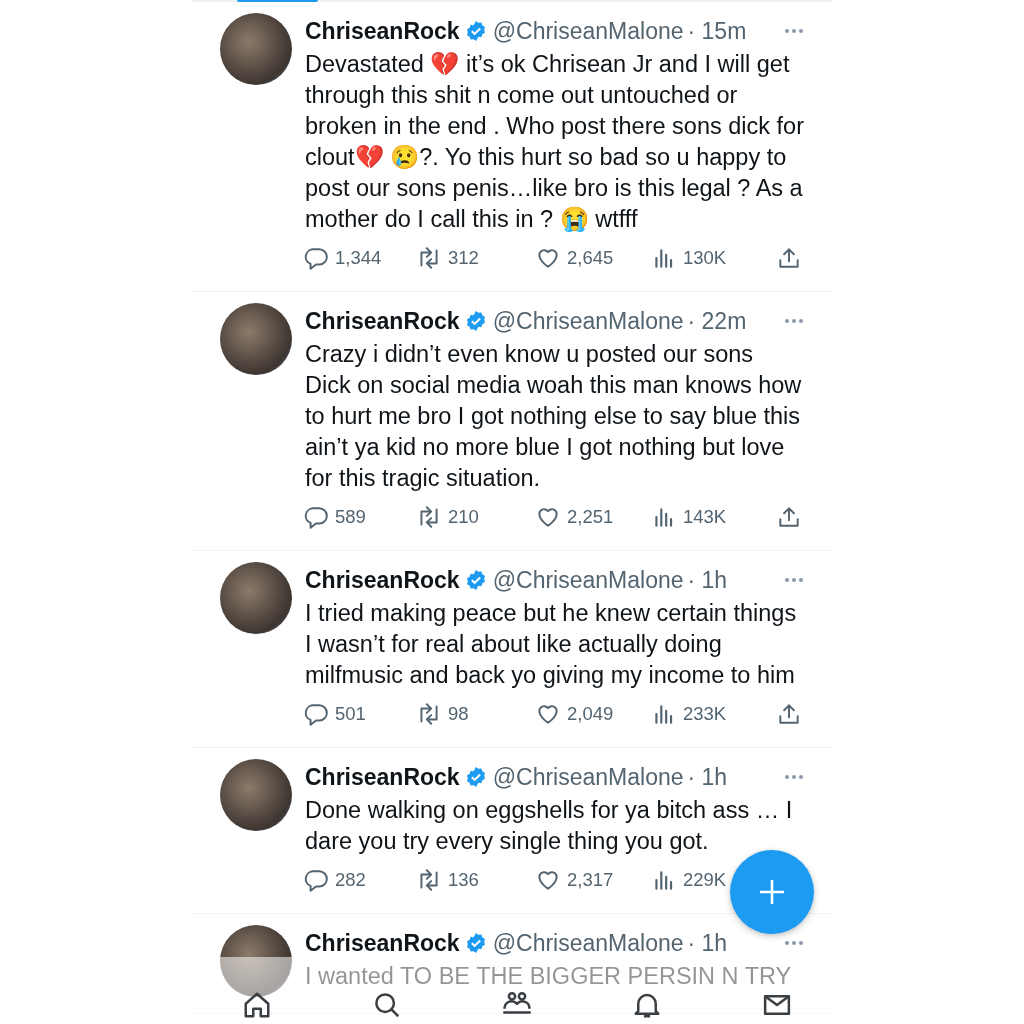 The image size is (1024, 1024). I want to click on home-icon, so click(257, 1005).